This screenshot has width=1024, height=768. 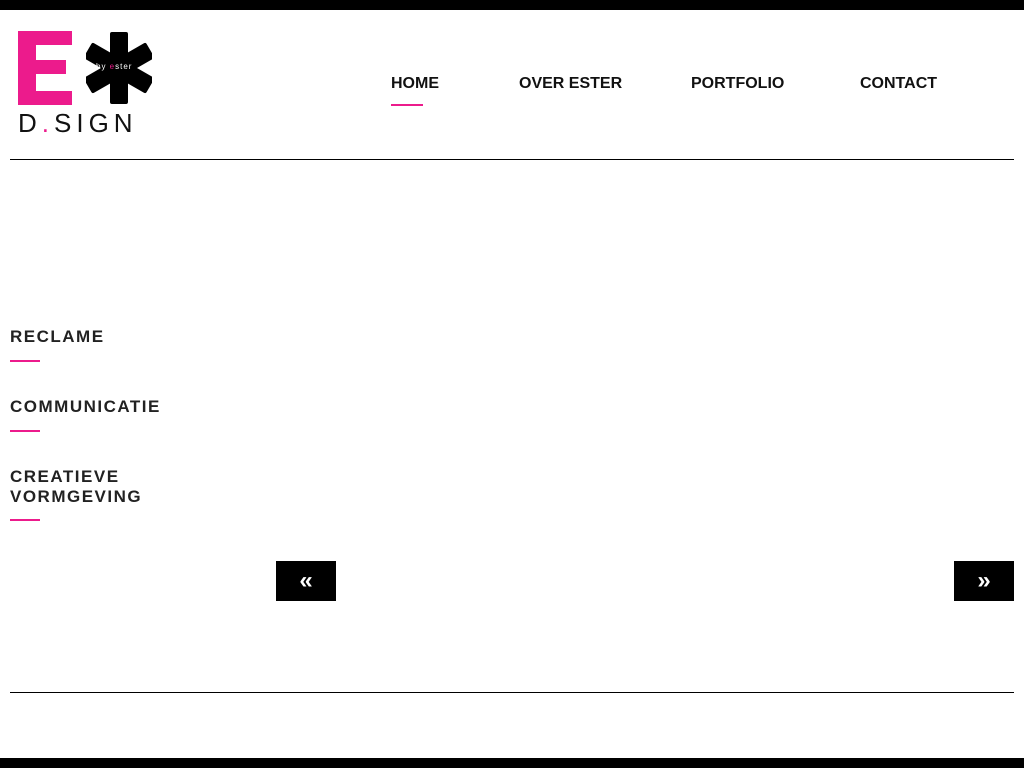 I want to click on logo-tagline-rest: ster, so click(x=124, y=66).